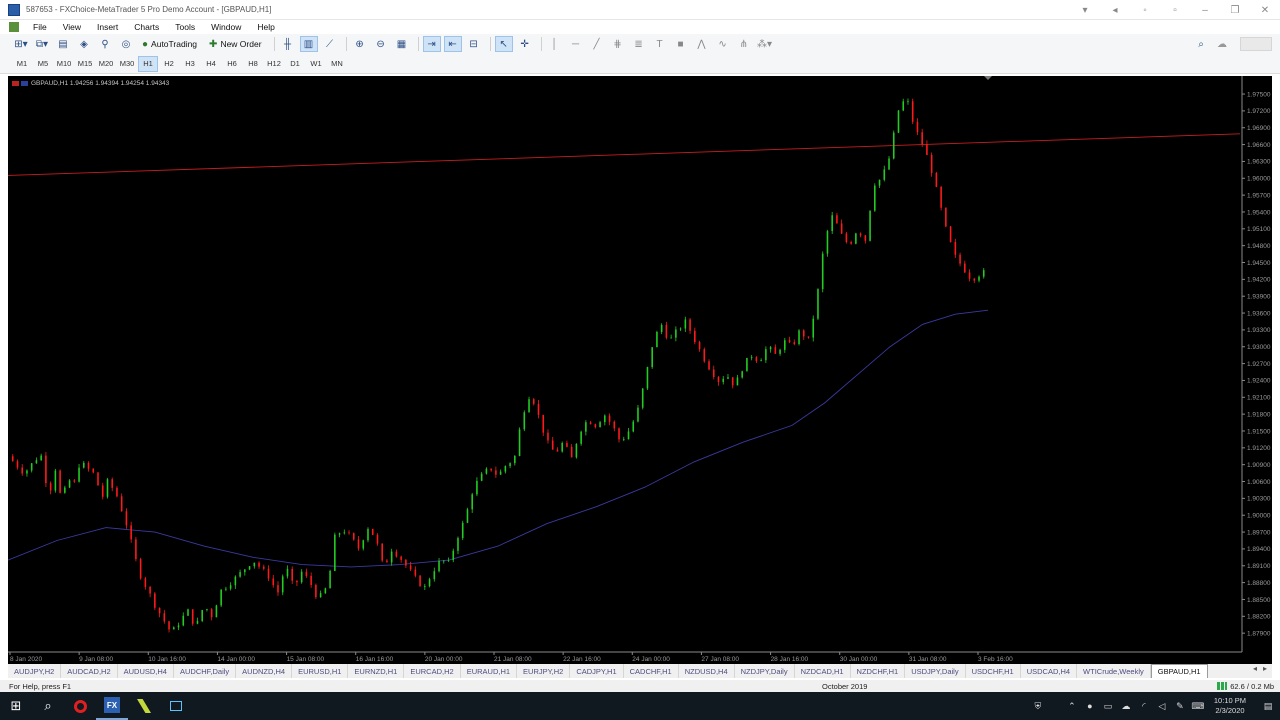 The image size is (1280, 720). Describe the element at coordinates (265, 27) in the screenshot. I see `menu-help: Help` at that location.